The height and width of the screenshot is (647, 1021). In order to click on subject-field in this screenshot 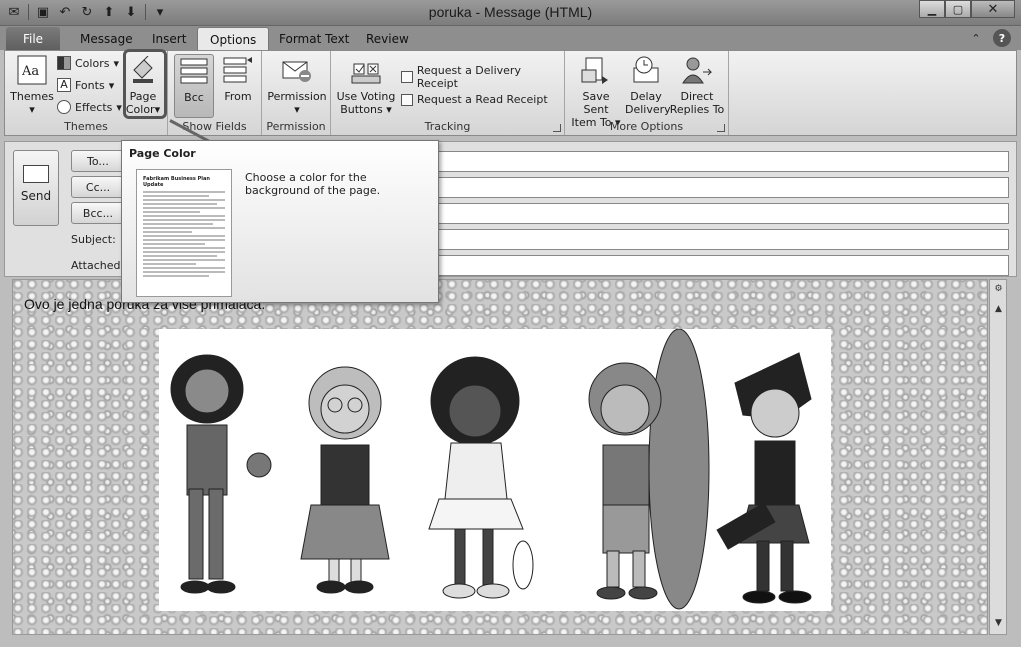, I will do `click(722, 239)`.